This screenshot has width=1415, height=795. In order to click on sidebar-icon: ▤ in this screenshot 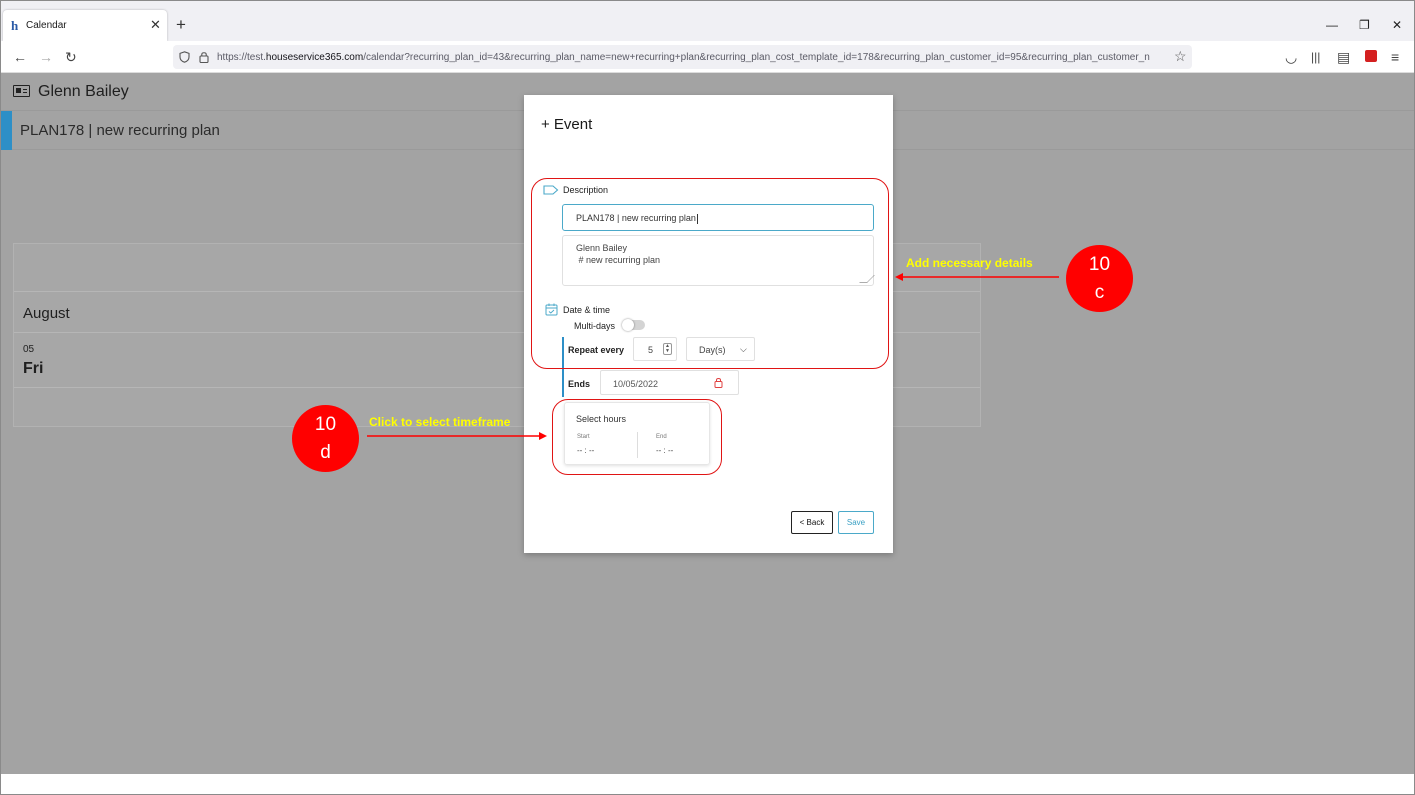, I will do `click(1343, 57)`.